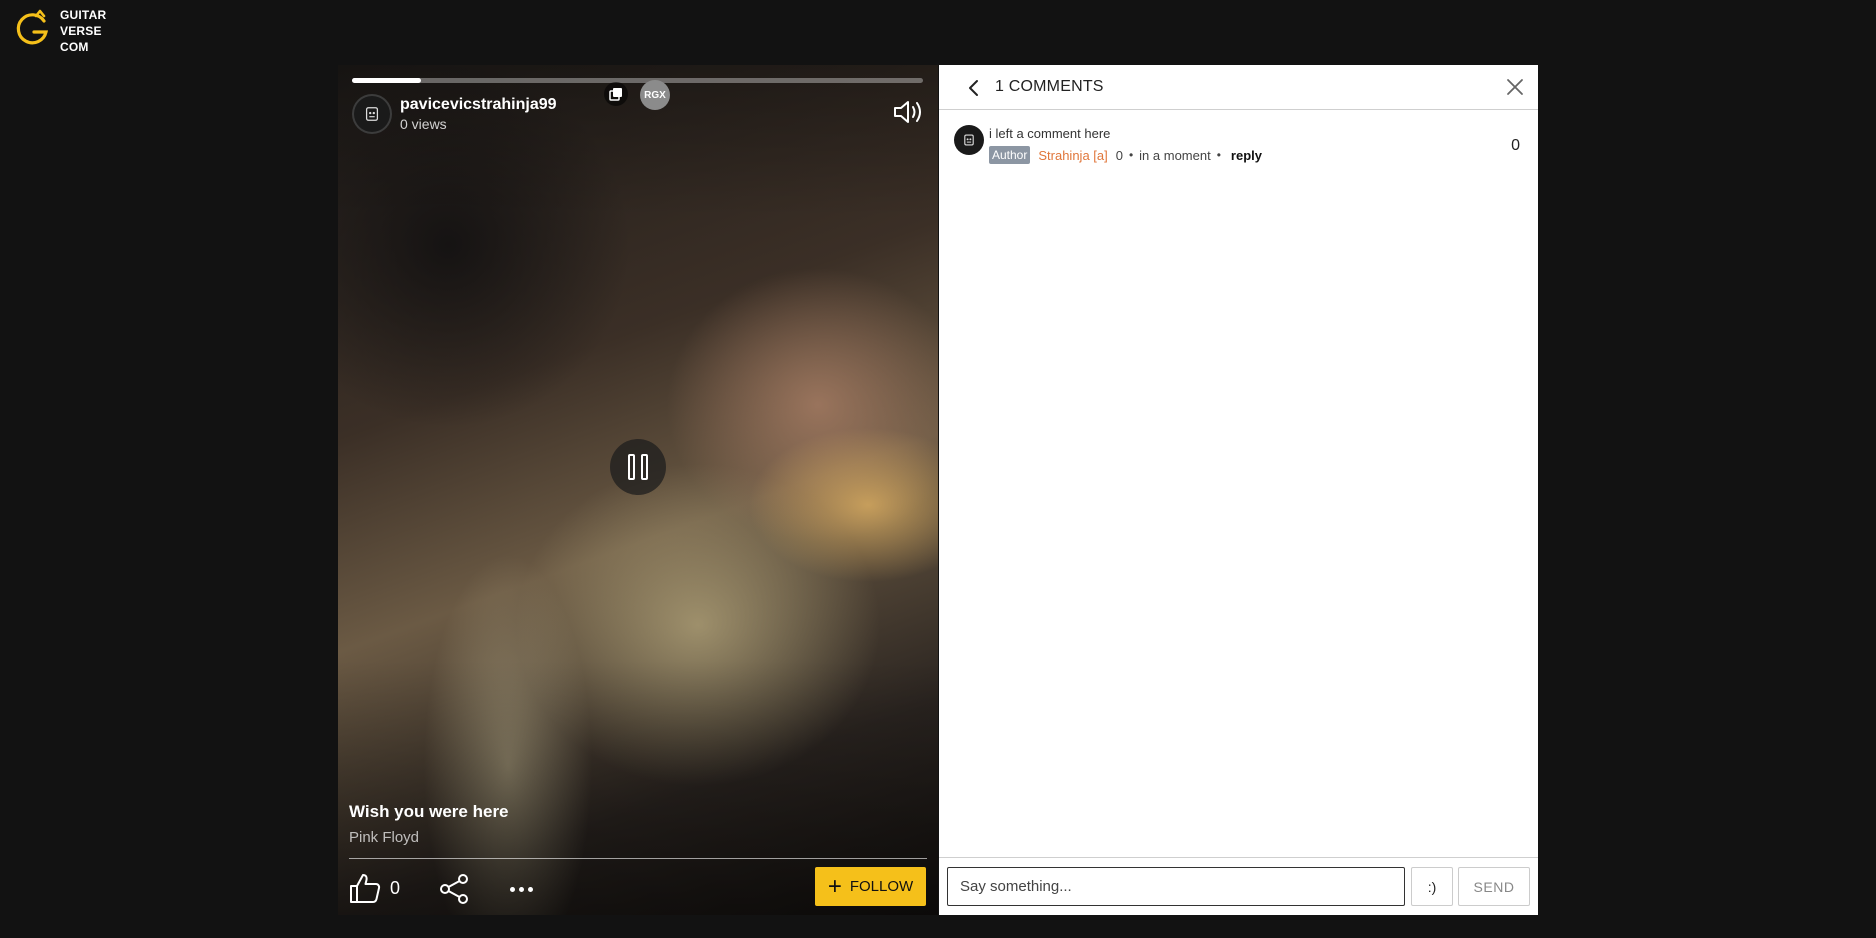 The image size is (1876, 938). I want to click on author-badge: Author, so click(1010, 155).